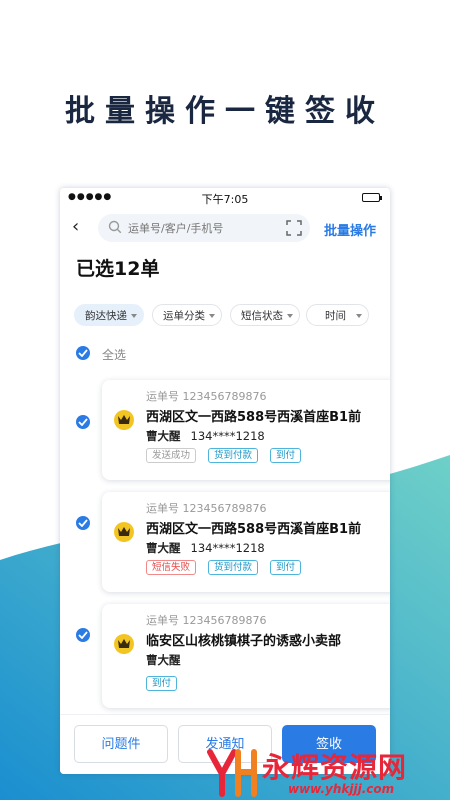  Describe the element at coordinates (184, 316) in the screenshot. I see `filter-chip-label: 运单分类` at that location.